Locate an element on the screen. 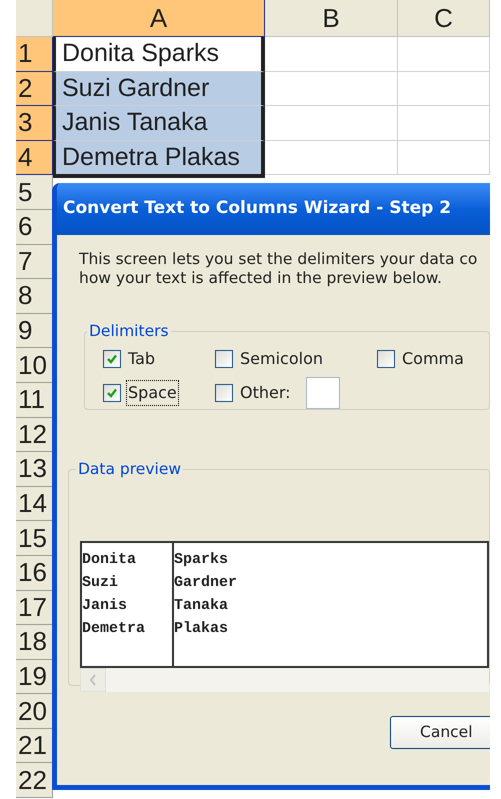  table-cell: Suzi Gardner is located at coordinates (159, 89).